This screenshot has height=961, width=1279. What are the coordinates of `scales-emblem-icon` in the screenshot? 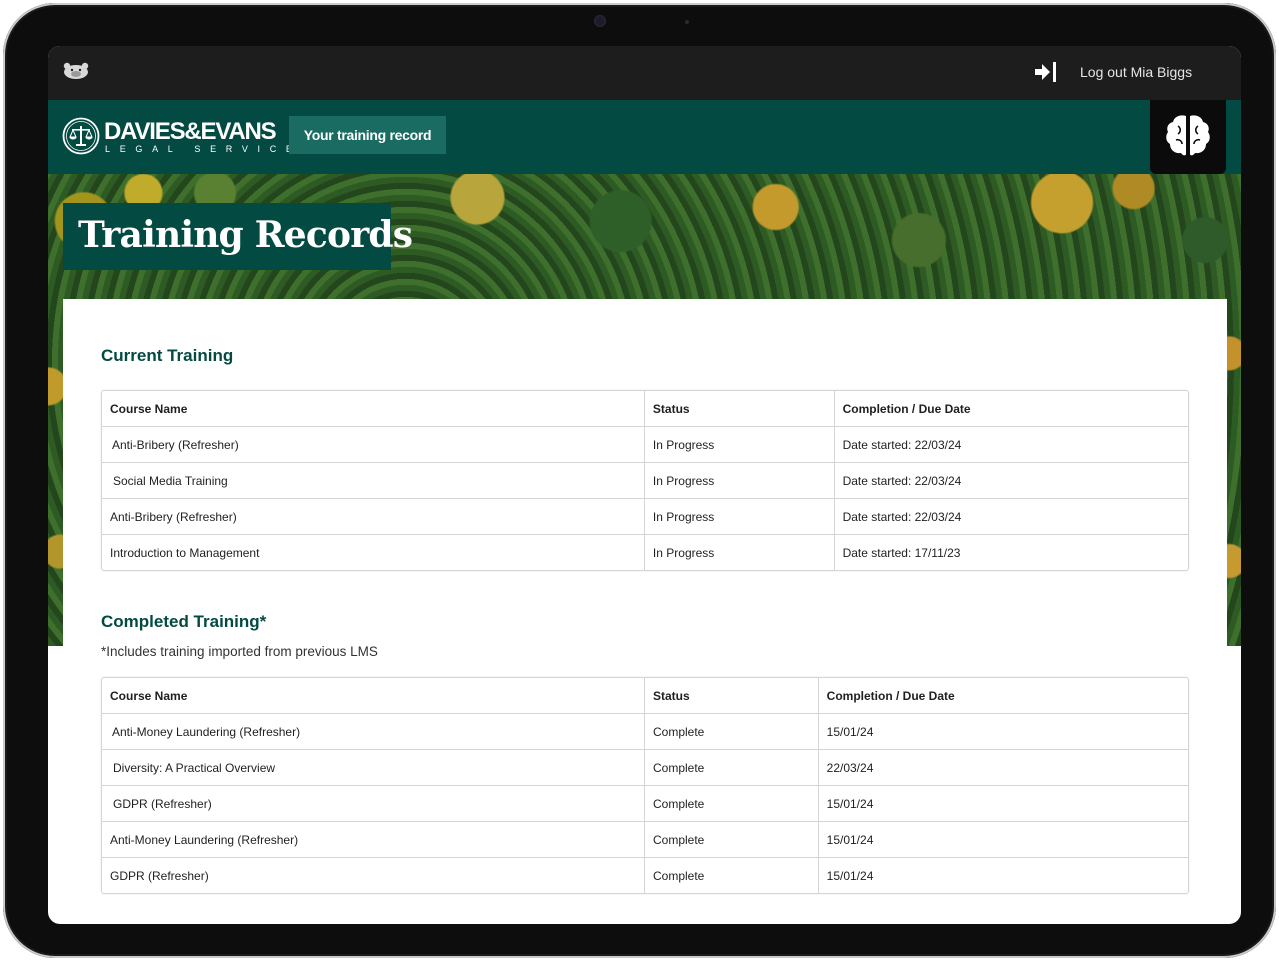 It's located at (81, 136).